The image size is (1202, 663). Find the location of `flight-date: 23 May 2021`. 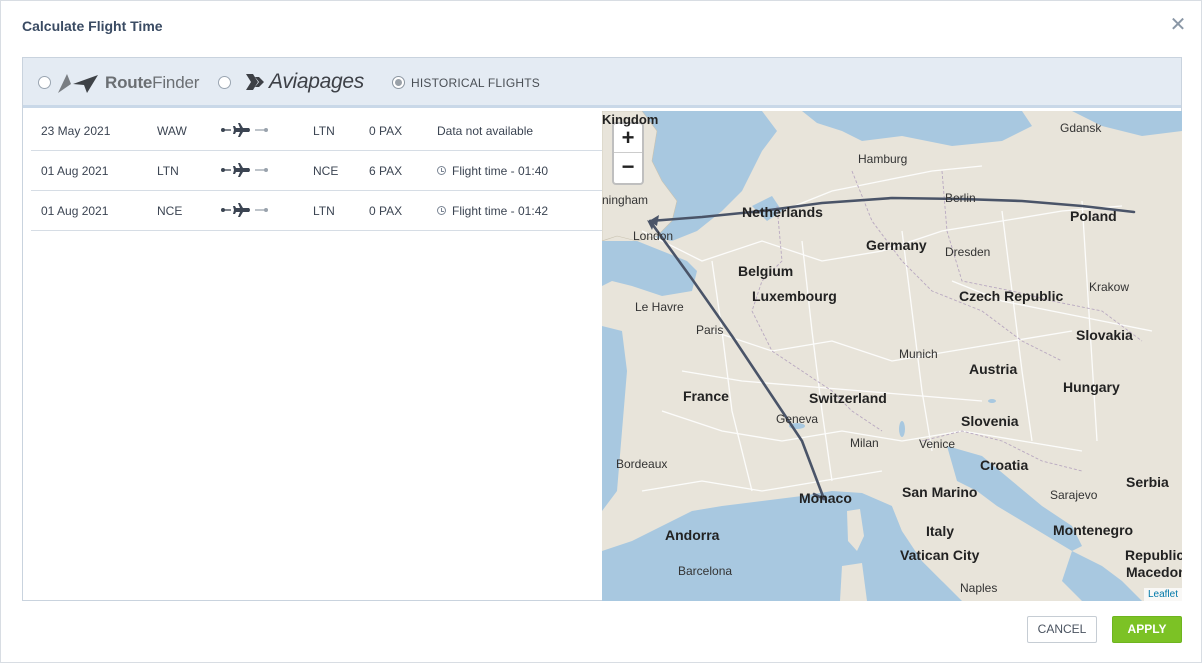

flight-date: 23 May 2021 is located at coordinates (76, 131).